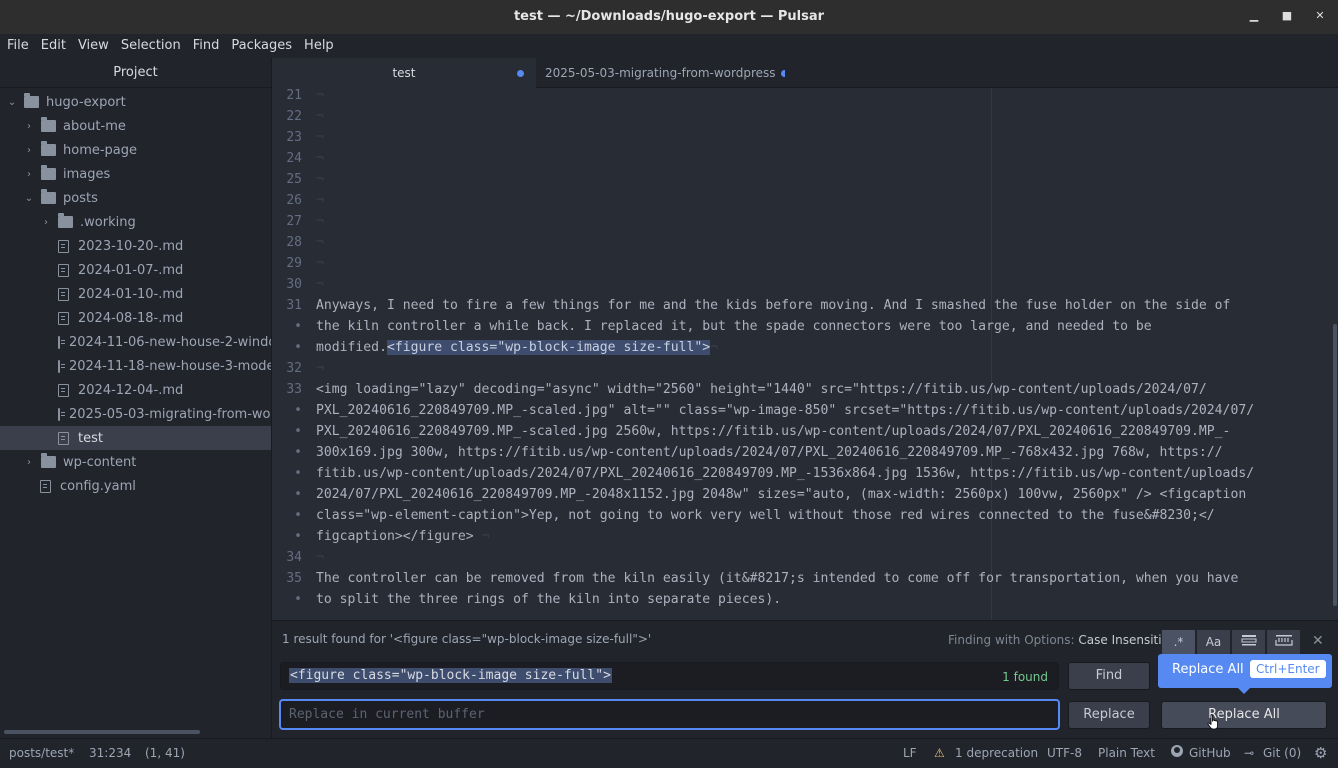  What do you see at coordinates (1254, 16) in the screenshot?
I see `minimize-icon: ▁` at bounding box center [1254, 16].